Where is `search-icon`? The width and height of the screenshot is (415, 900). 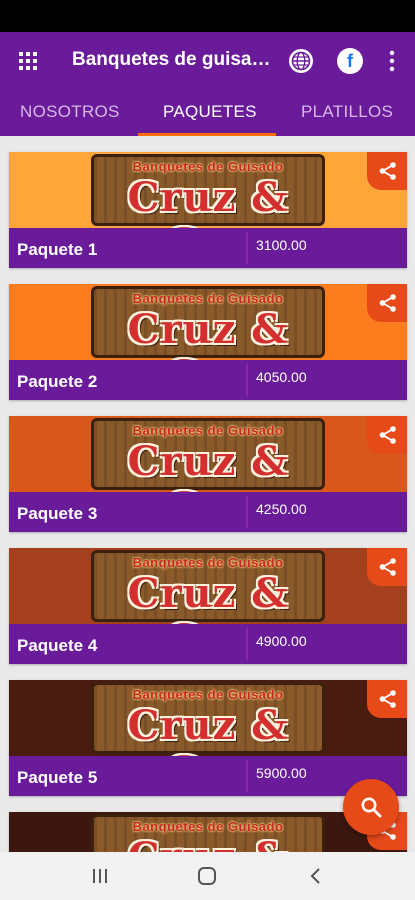
search-icon is located at coordinates (371, 807).